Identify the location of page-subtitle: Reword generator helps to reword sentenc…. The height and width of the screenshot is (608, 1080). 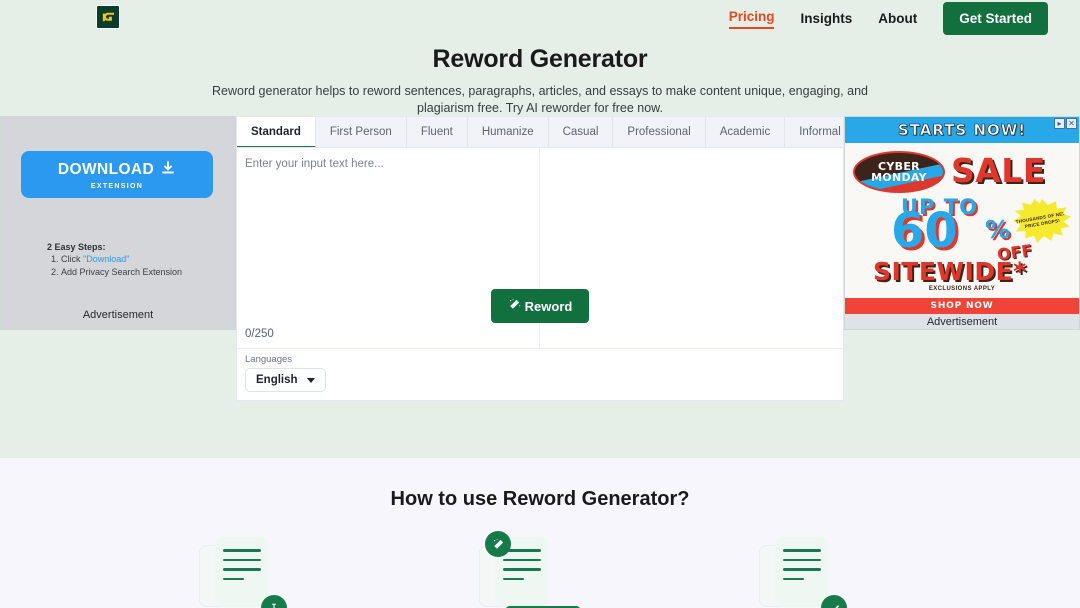
(540, 99).